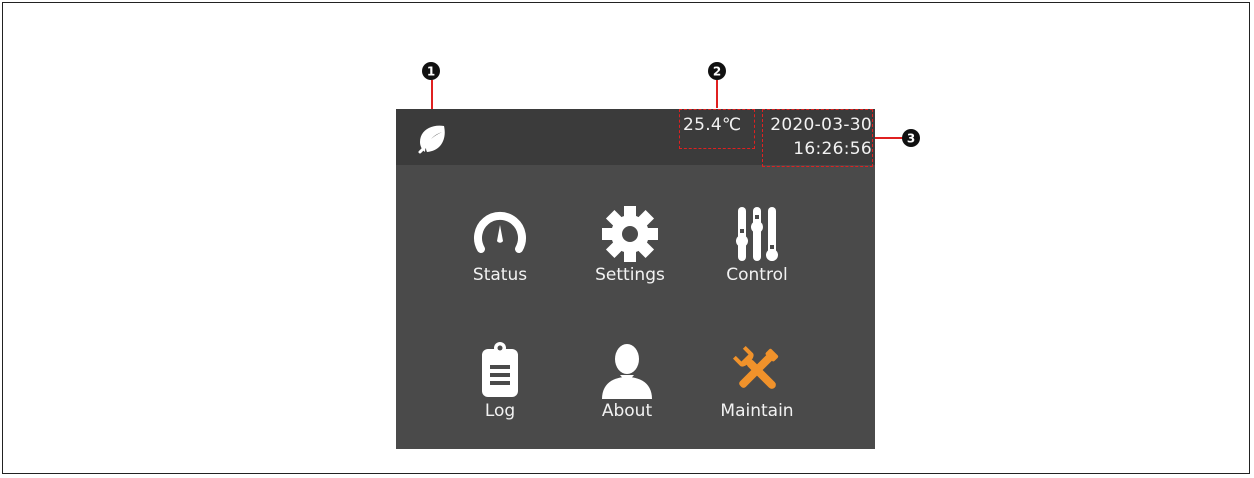  What do you see at coordinates (757, 234) in the screenshot?
I see `sliders-icon` at bounding box center [757, 234].